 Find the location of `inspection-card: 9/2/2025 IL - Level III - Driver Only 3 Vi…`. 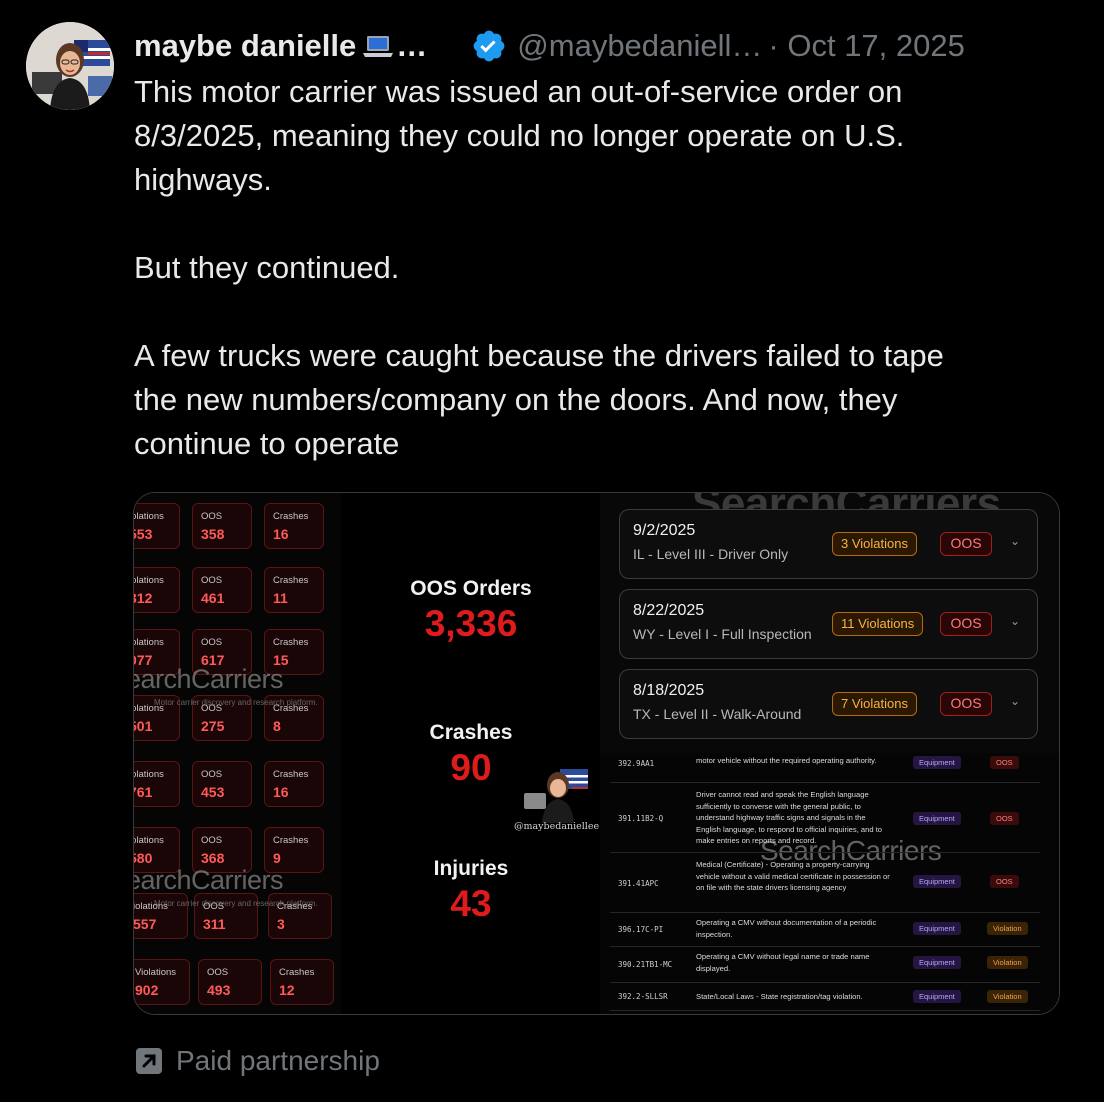

inspection-card: 9/2/2025 IL - Level III - Driver Only 3 Vi… is located at coordinates (828, 544).